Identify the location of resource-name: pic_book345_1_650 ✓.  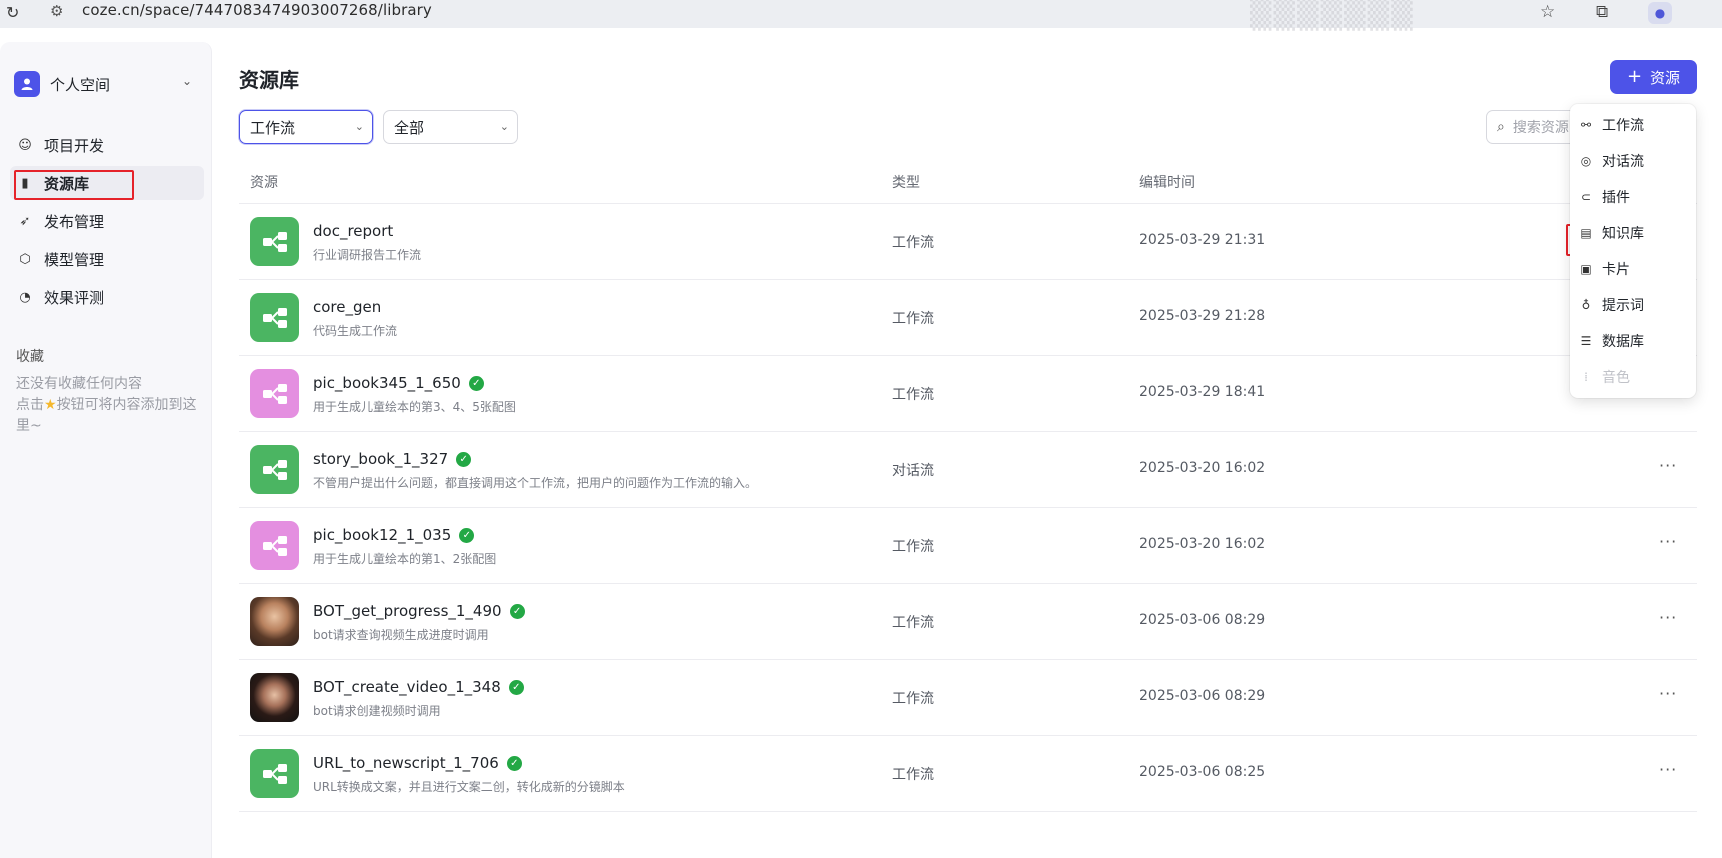
(398, 383).